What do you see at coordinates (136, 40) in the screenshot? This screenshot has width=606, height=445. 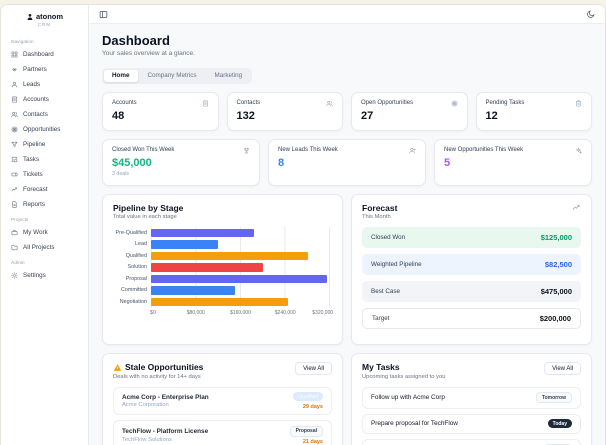 I see `page-title: Dashboard` at bounding box center [136, 40].